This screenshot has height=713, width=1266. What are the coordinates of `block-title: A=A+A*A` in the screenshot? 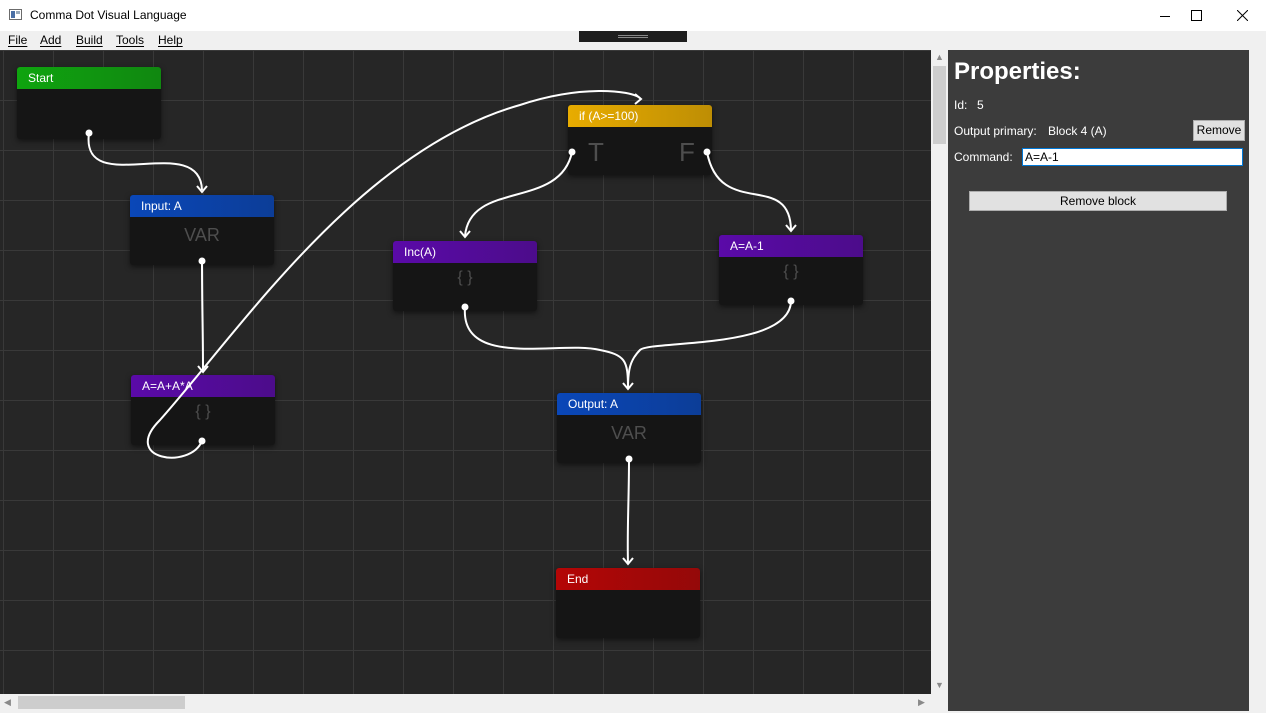 It's located at (203, 386).